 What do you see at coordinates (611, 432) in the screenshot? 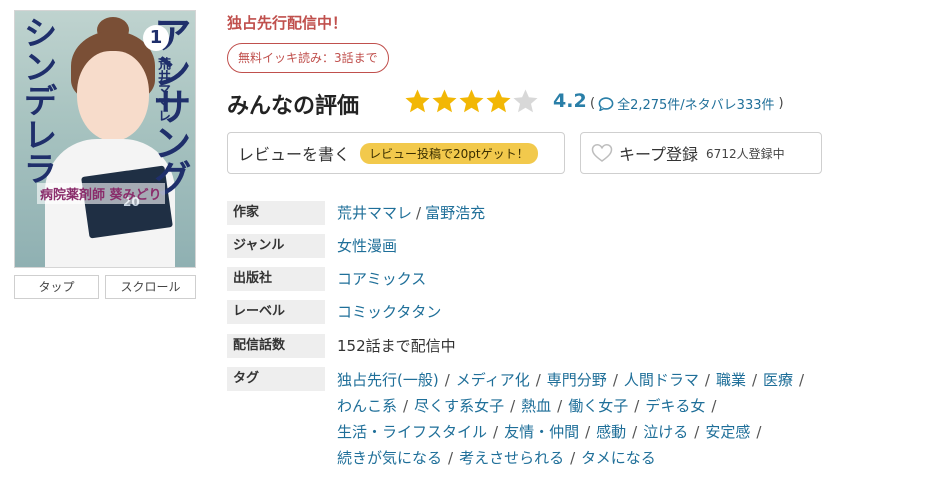
I see `tag-link: 感動` at bounding box center [611, 432].